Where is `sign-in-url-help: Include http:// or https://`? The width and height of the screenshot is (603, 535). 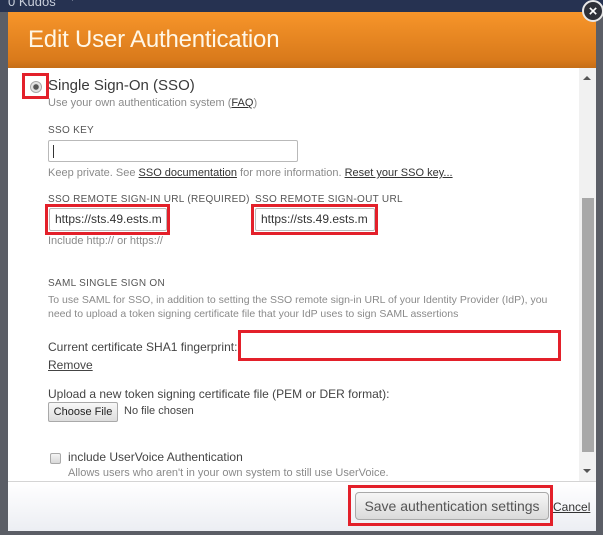
sign-in-url-help: Include http:// or https:// is located at coordinates (105, 241).